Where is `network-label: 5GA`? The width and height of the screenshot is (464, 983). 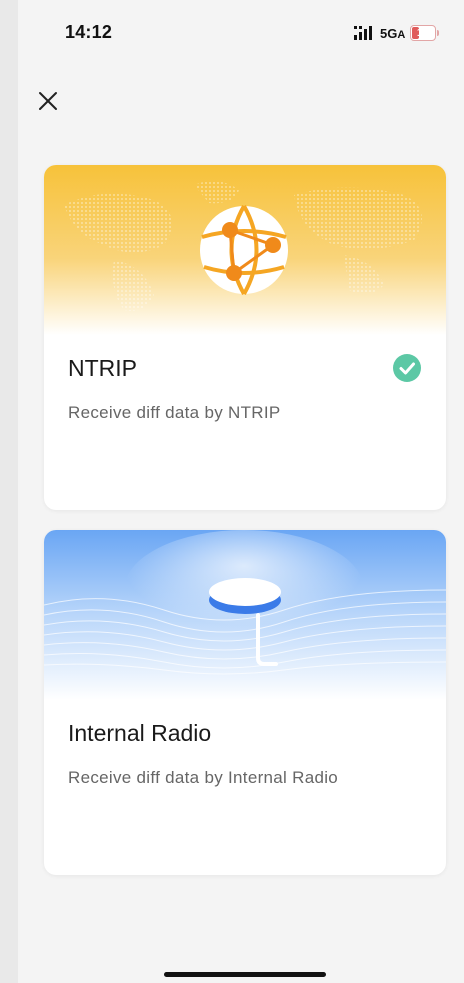
network-label: 5GA is located at coordinates (393, 33).